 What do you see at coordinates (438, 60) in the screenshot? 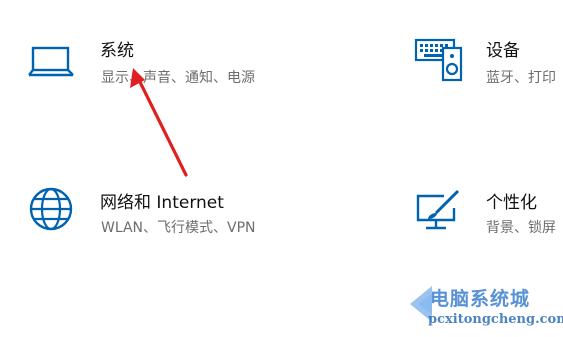
I see `keyboard-device-icon` at bounding box center [438, 60].